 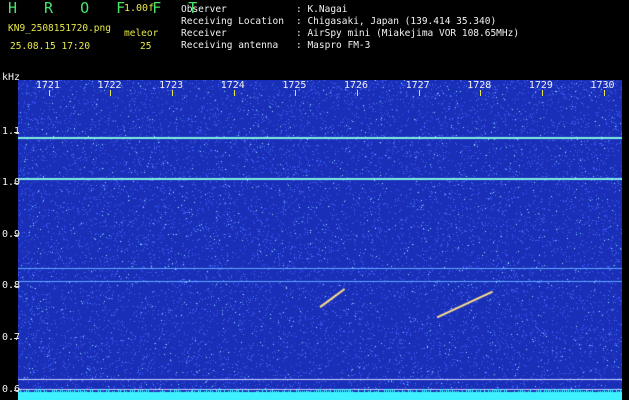 What do you see at coordinates (141, 33) in the screenshot?
I see `mode-label: meleor` at bounding box center [141, 33].